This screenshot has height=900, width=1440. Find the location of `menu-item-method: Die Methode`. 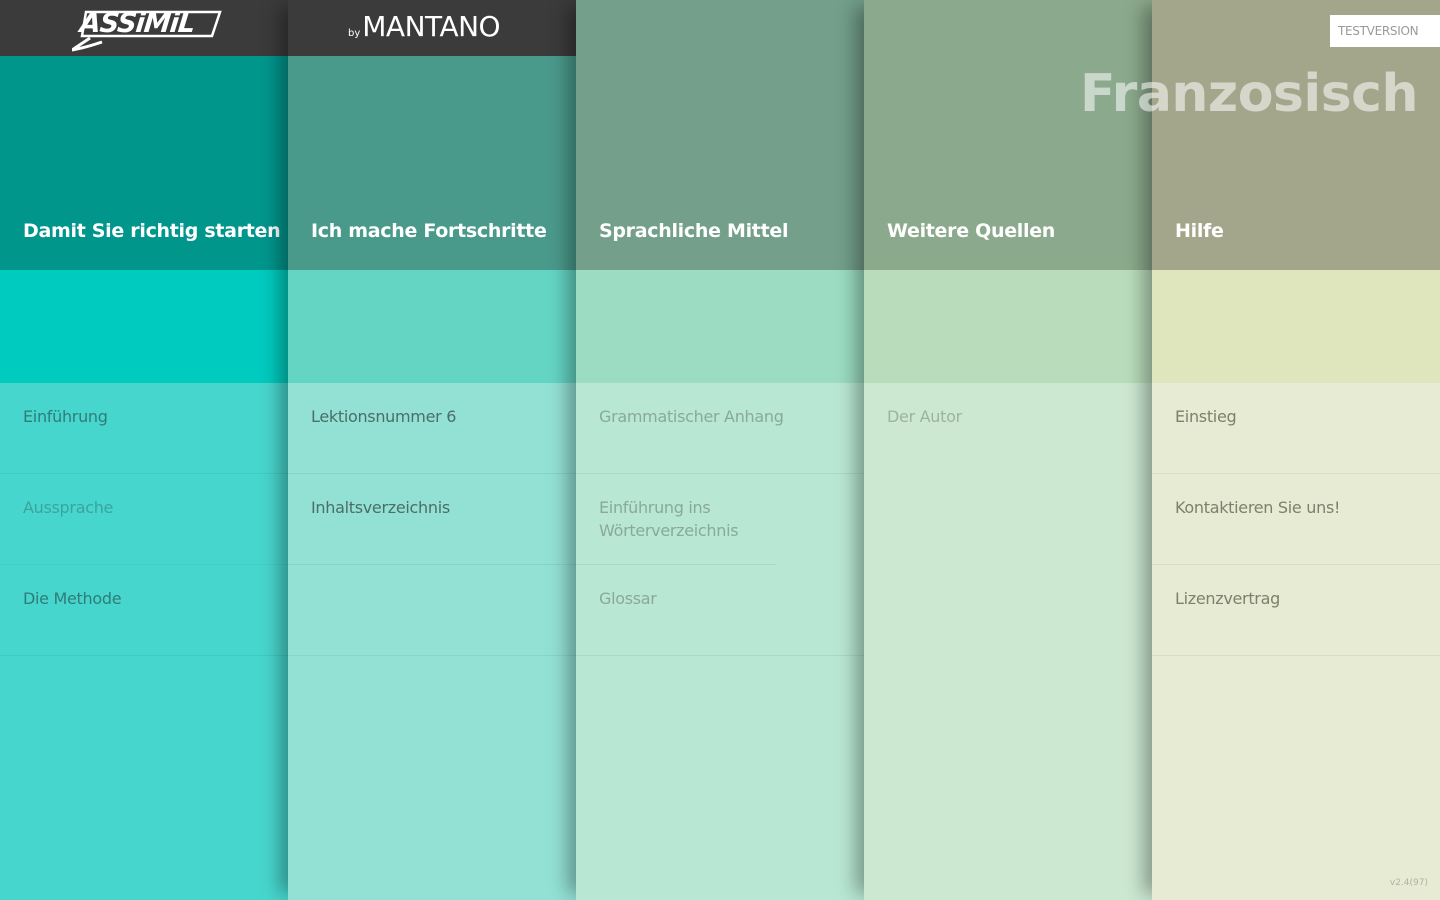

menu-item-method: Die Methode is located at coordinates (144, 610).